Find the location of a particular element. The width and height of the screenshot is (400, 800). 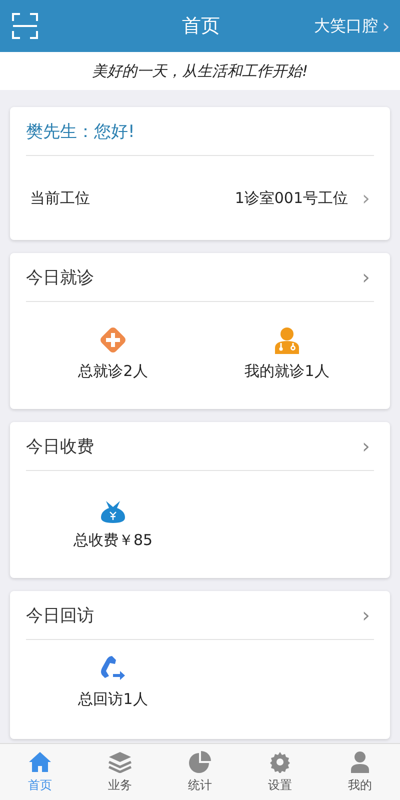

settings-icon is located at coordinates (280, 761).